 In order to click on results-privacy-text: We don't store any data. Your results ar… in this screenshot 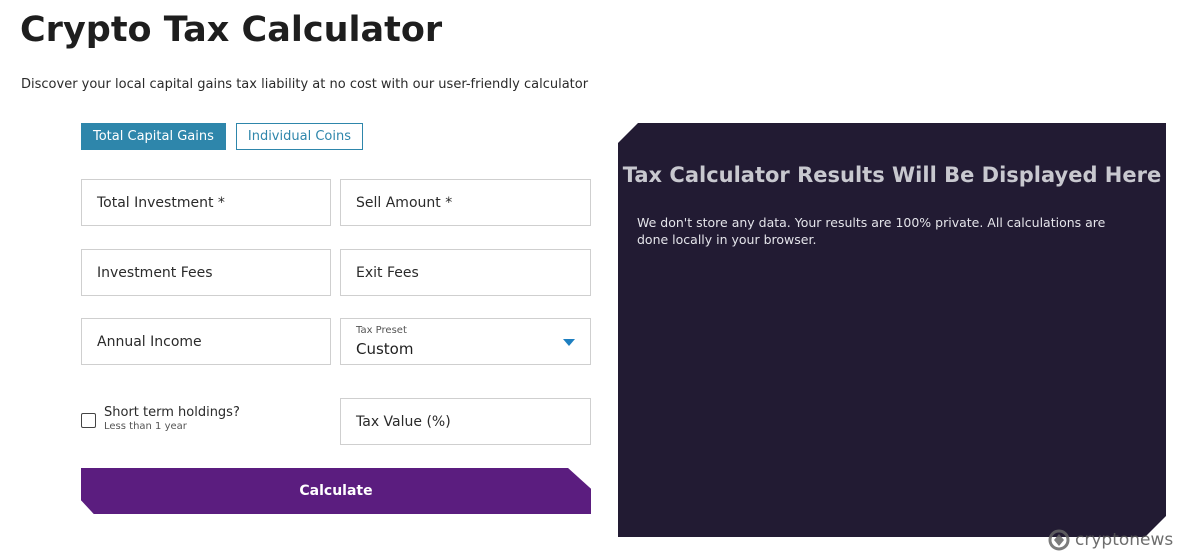, I will do `click(871, 231)`.